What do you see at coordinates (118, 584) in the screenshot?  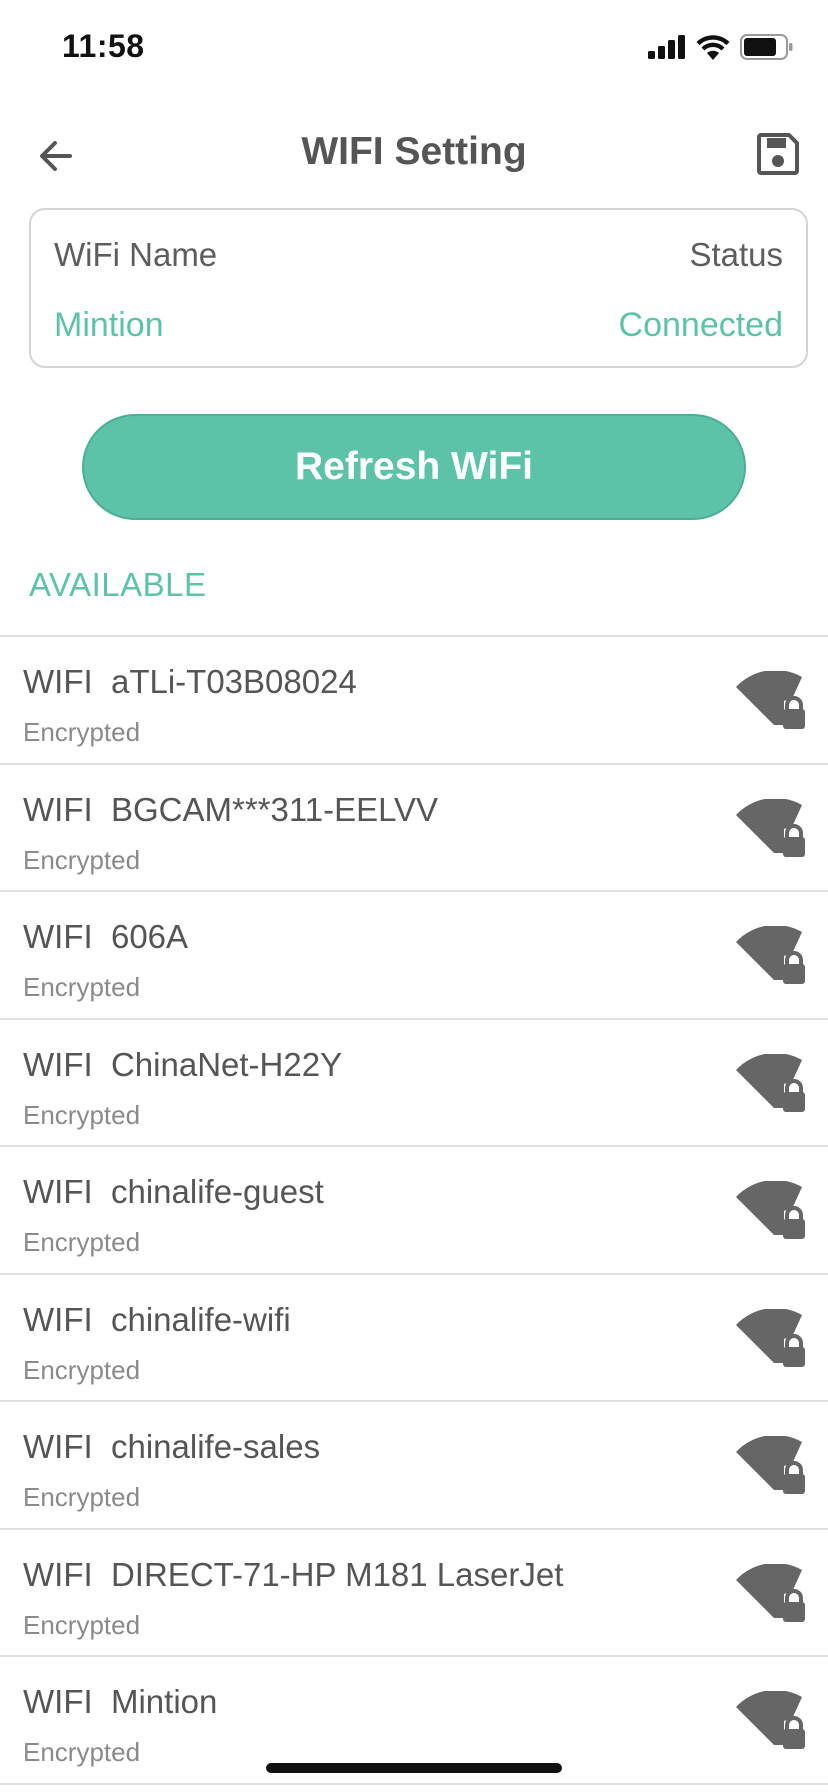 I see `available-section-title: AVAILABLE` at bounding box center [118, 584].